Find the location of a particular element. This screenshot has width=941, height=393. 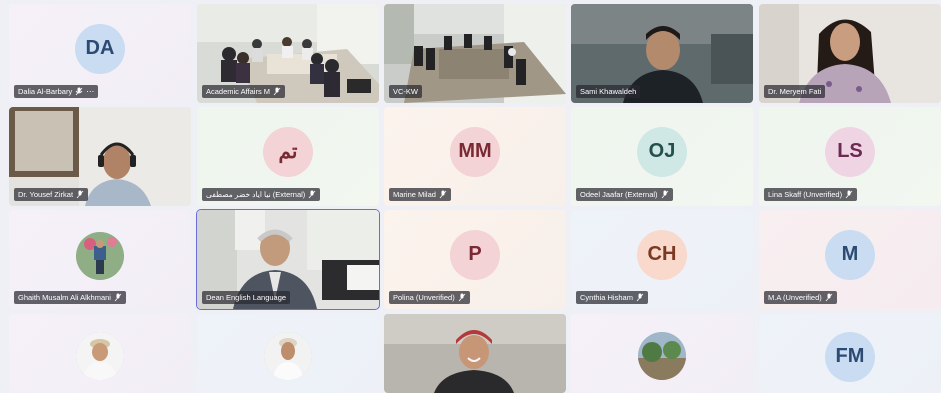

participant-name: Dr. Meryem Fati is located at coordinates (795, 91).